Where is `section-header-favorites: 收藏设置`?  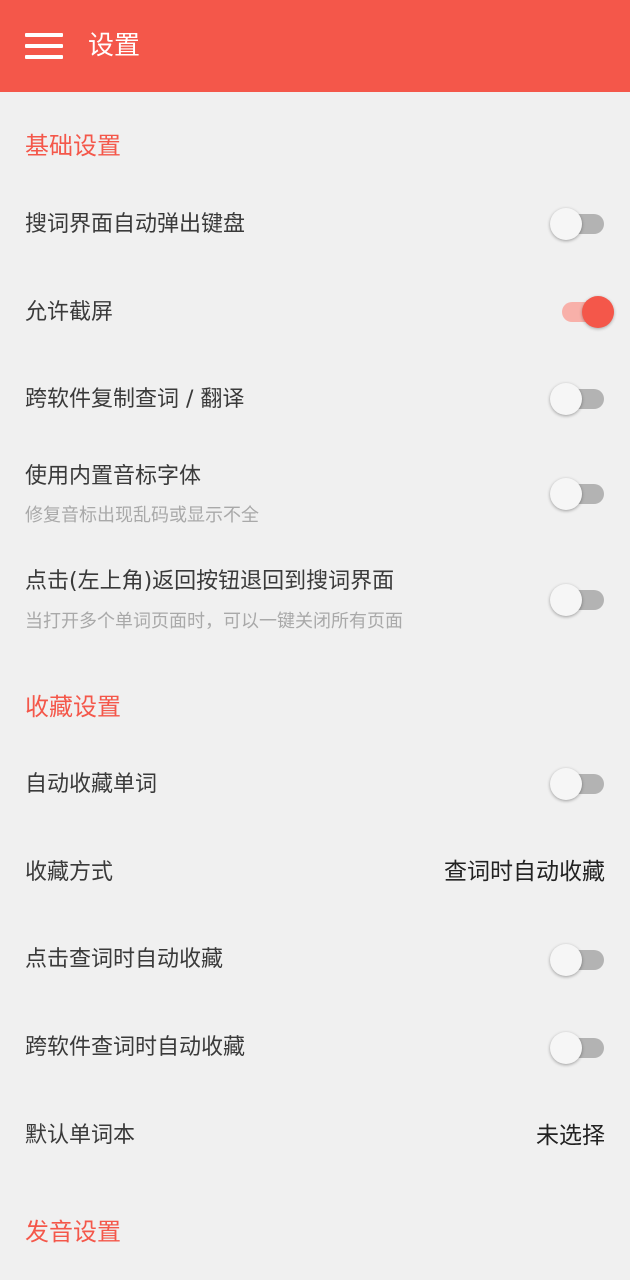 section-header-favorites: 收藏设置 is located at coordinates (73, 707).